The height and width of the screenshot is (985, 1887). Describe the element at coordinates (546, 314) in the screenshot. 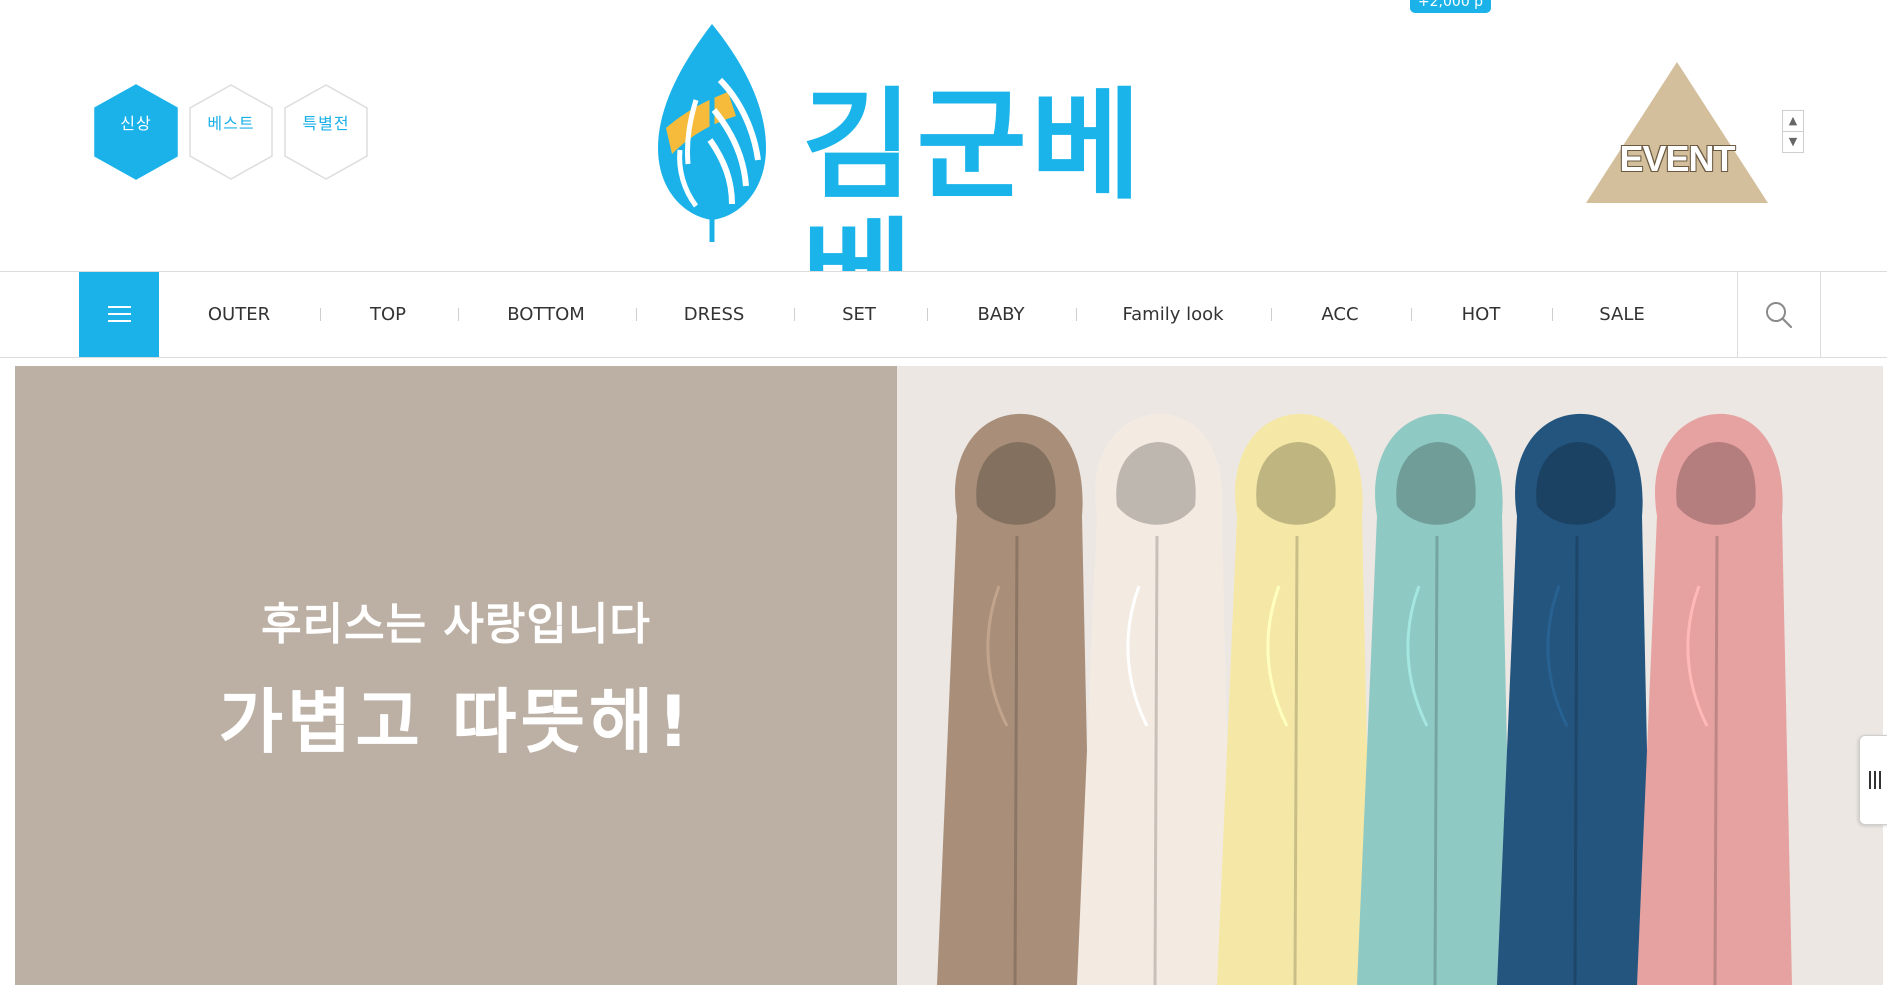

I see `nav-item-bottom: BOTTOM` at that location.